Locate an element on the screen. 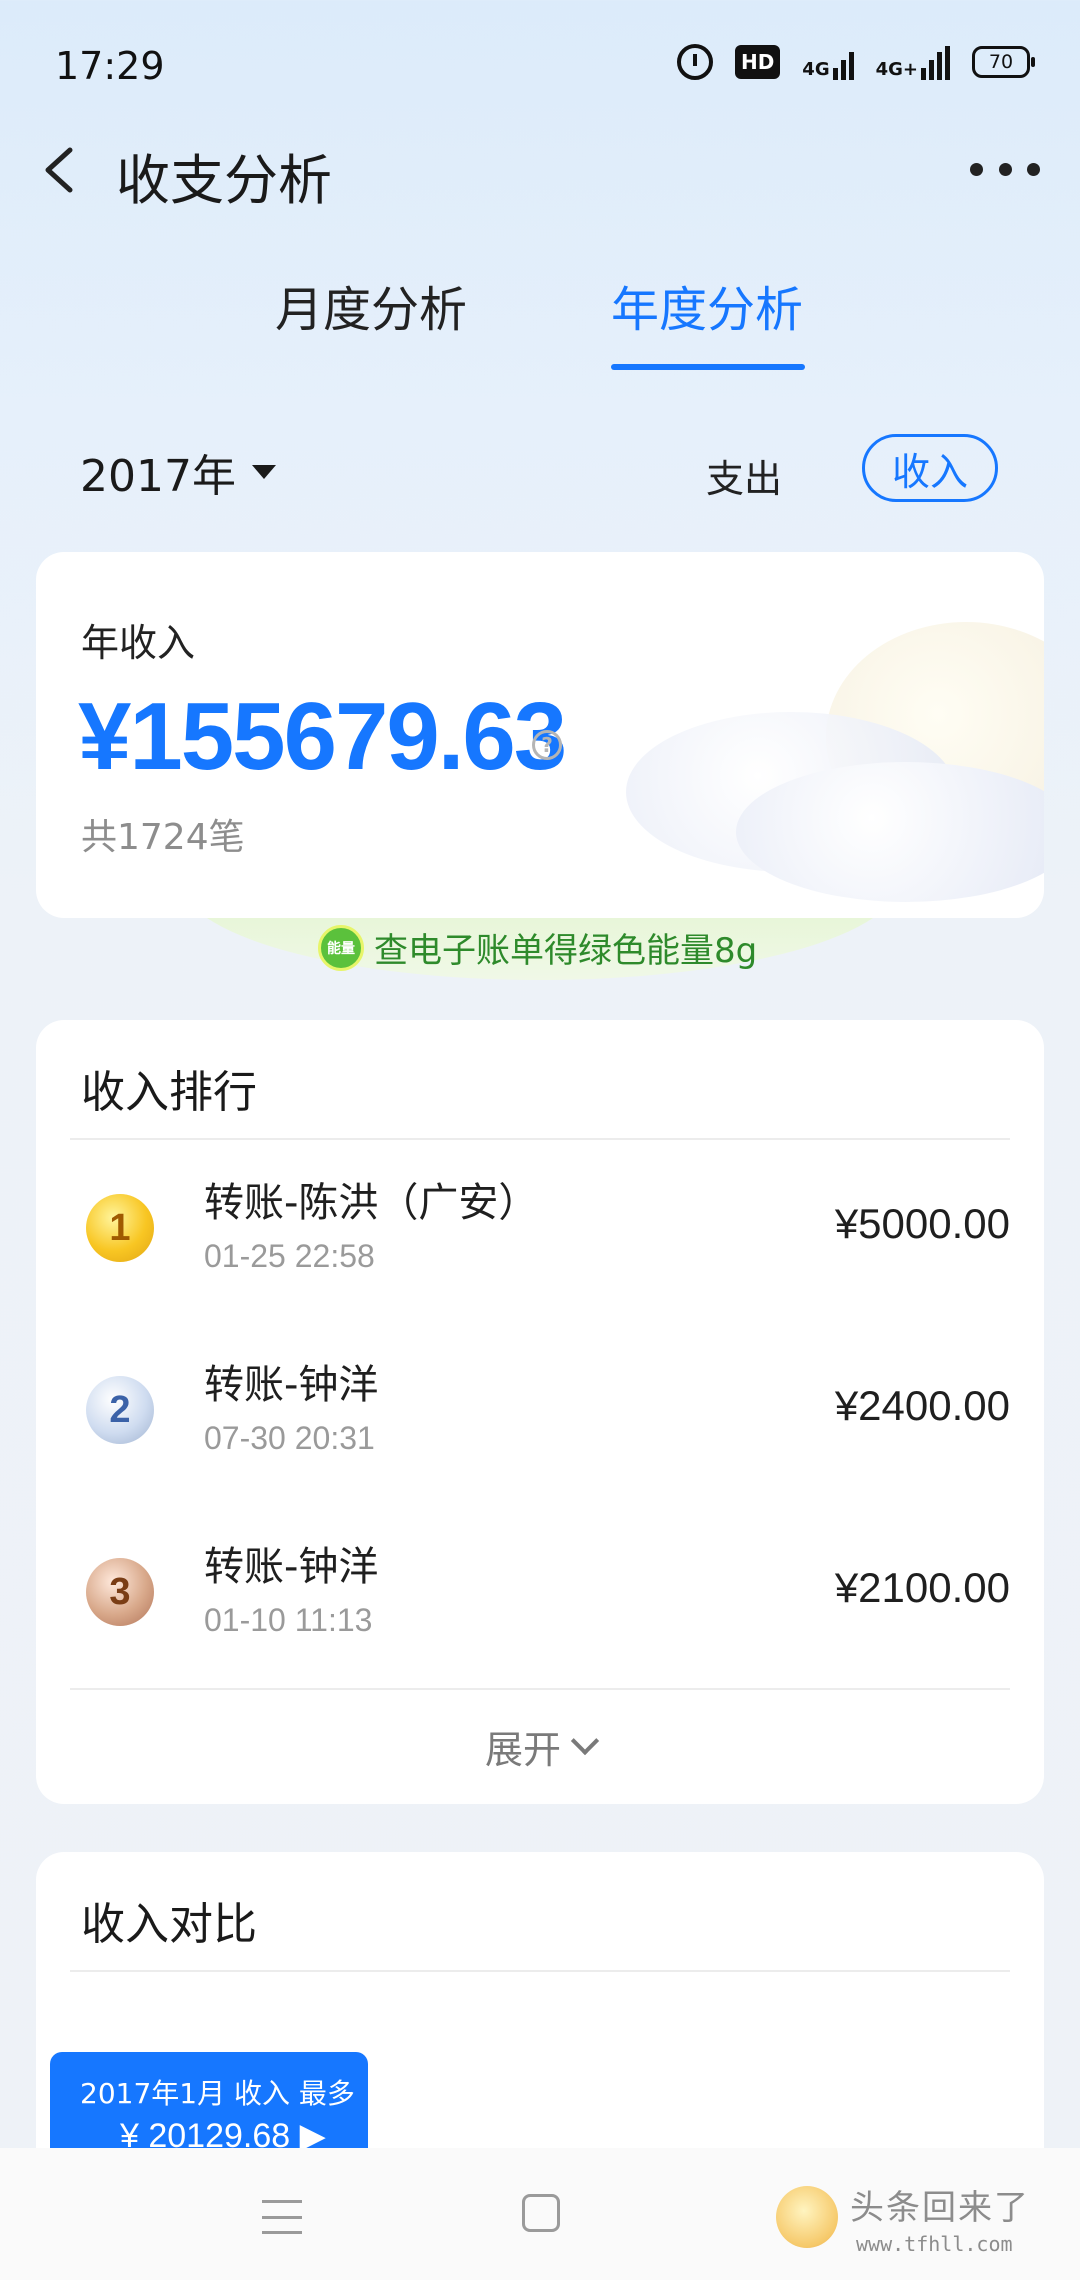 This screenshot has height=2280, width=1080. system-nav-bar: 头条回来了 www.tfhll.com is located at coordinates (540, 2214).